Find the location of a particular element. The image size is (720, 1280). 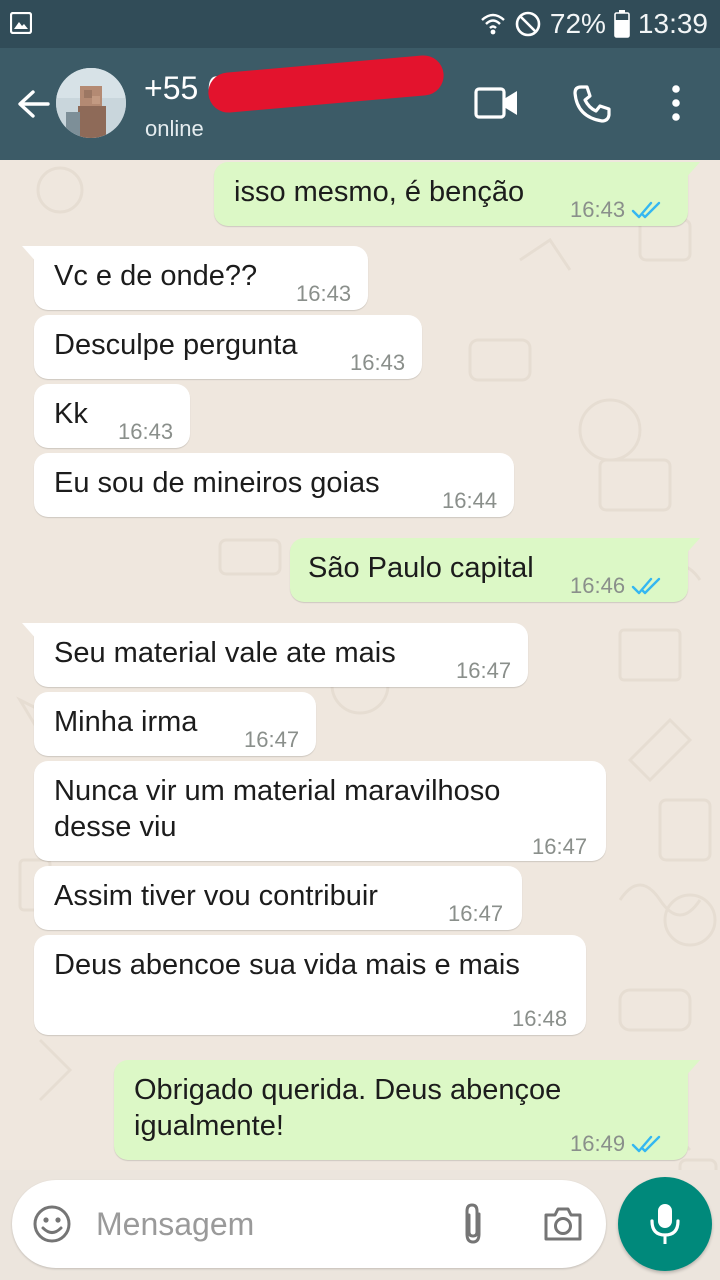

message-time: 16:46 is located at coordinates (598, 585).